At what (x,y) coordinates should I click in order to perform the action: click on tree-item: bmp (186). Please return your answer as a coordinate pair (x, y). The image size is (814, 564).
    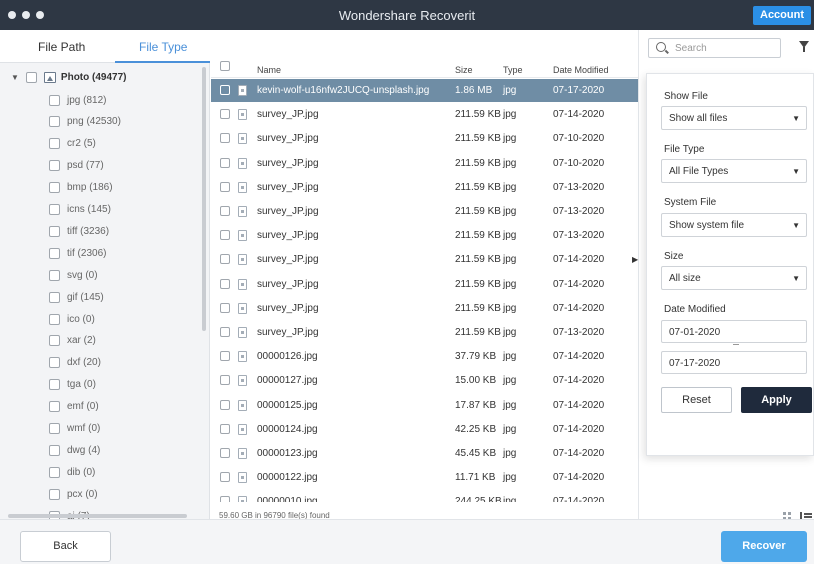
    Looking at the image, I should click on (81, 188).